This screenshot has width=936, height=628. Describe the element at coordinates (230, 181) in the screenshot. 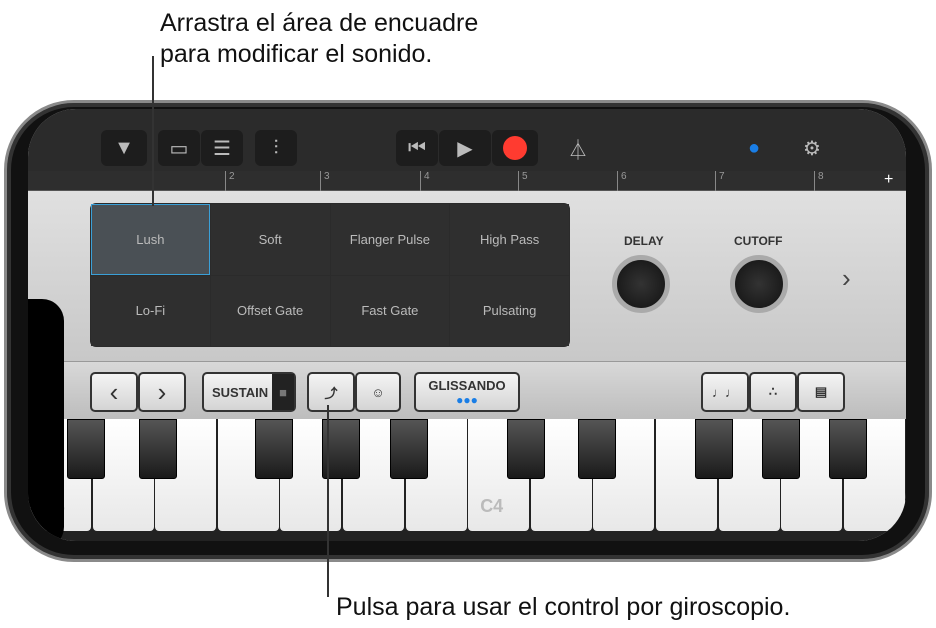

I see `ruler-bar: 2` at that location.